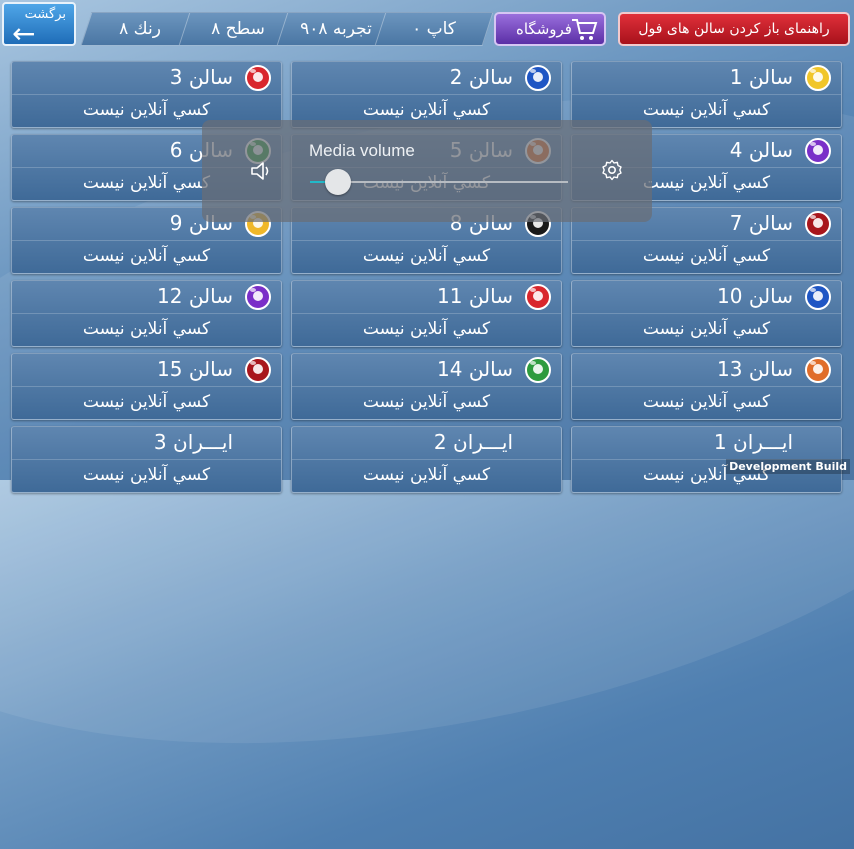  Describe the element at coordinates (262, 171) in the screenshot. I see `speaker-icon` at that location.